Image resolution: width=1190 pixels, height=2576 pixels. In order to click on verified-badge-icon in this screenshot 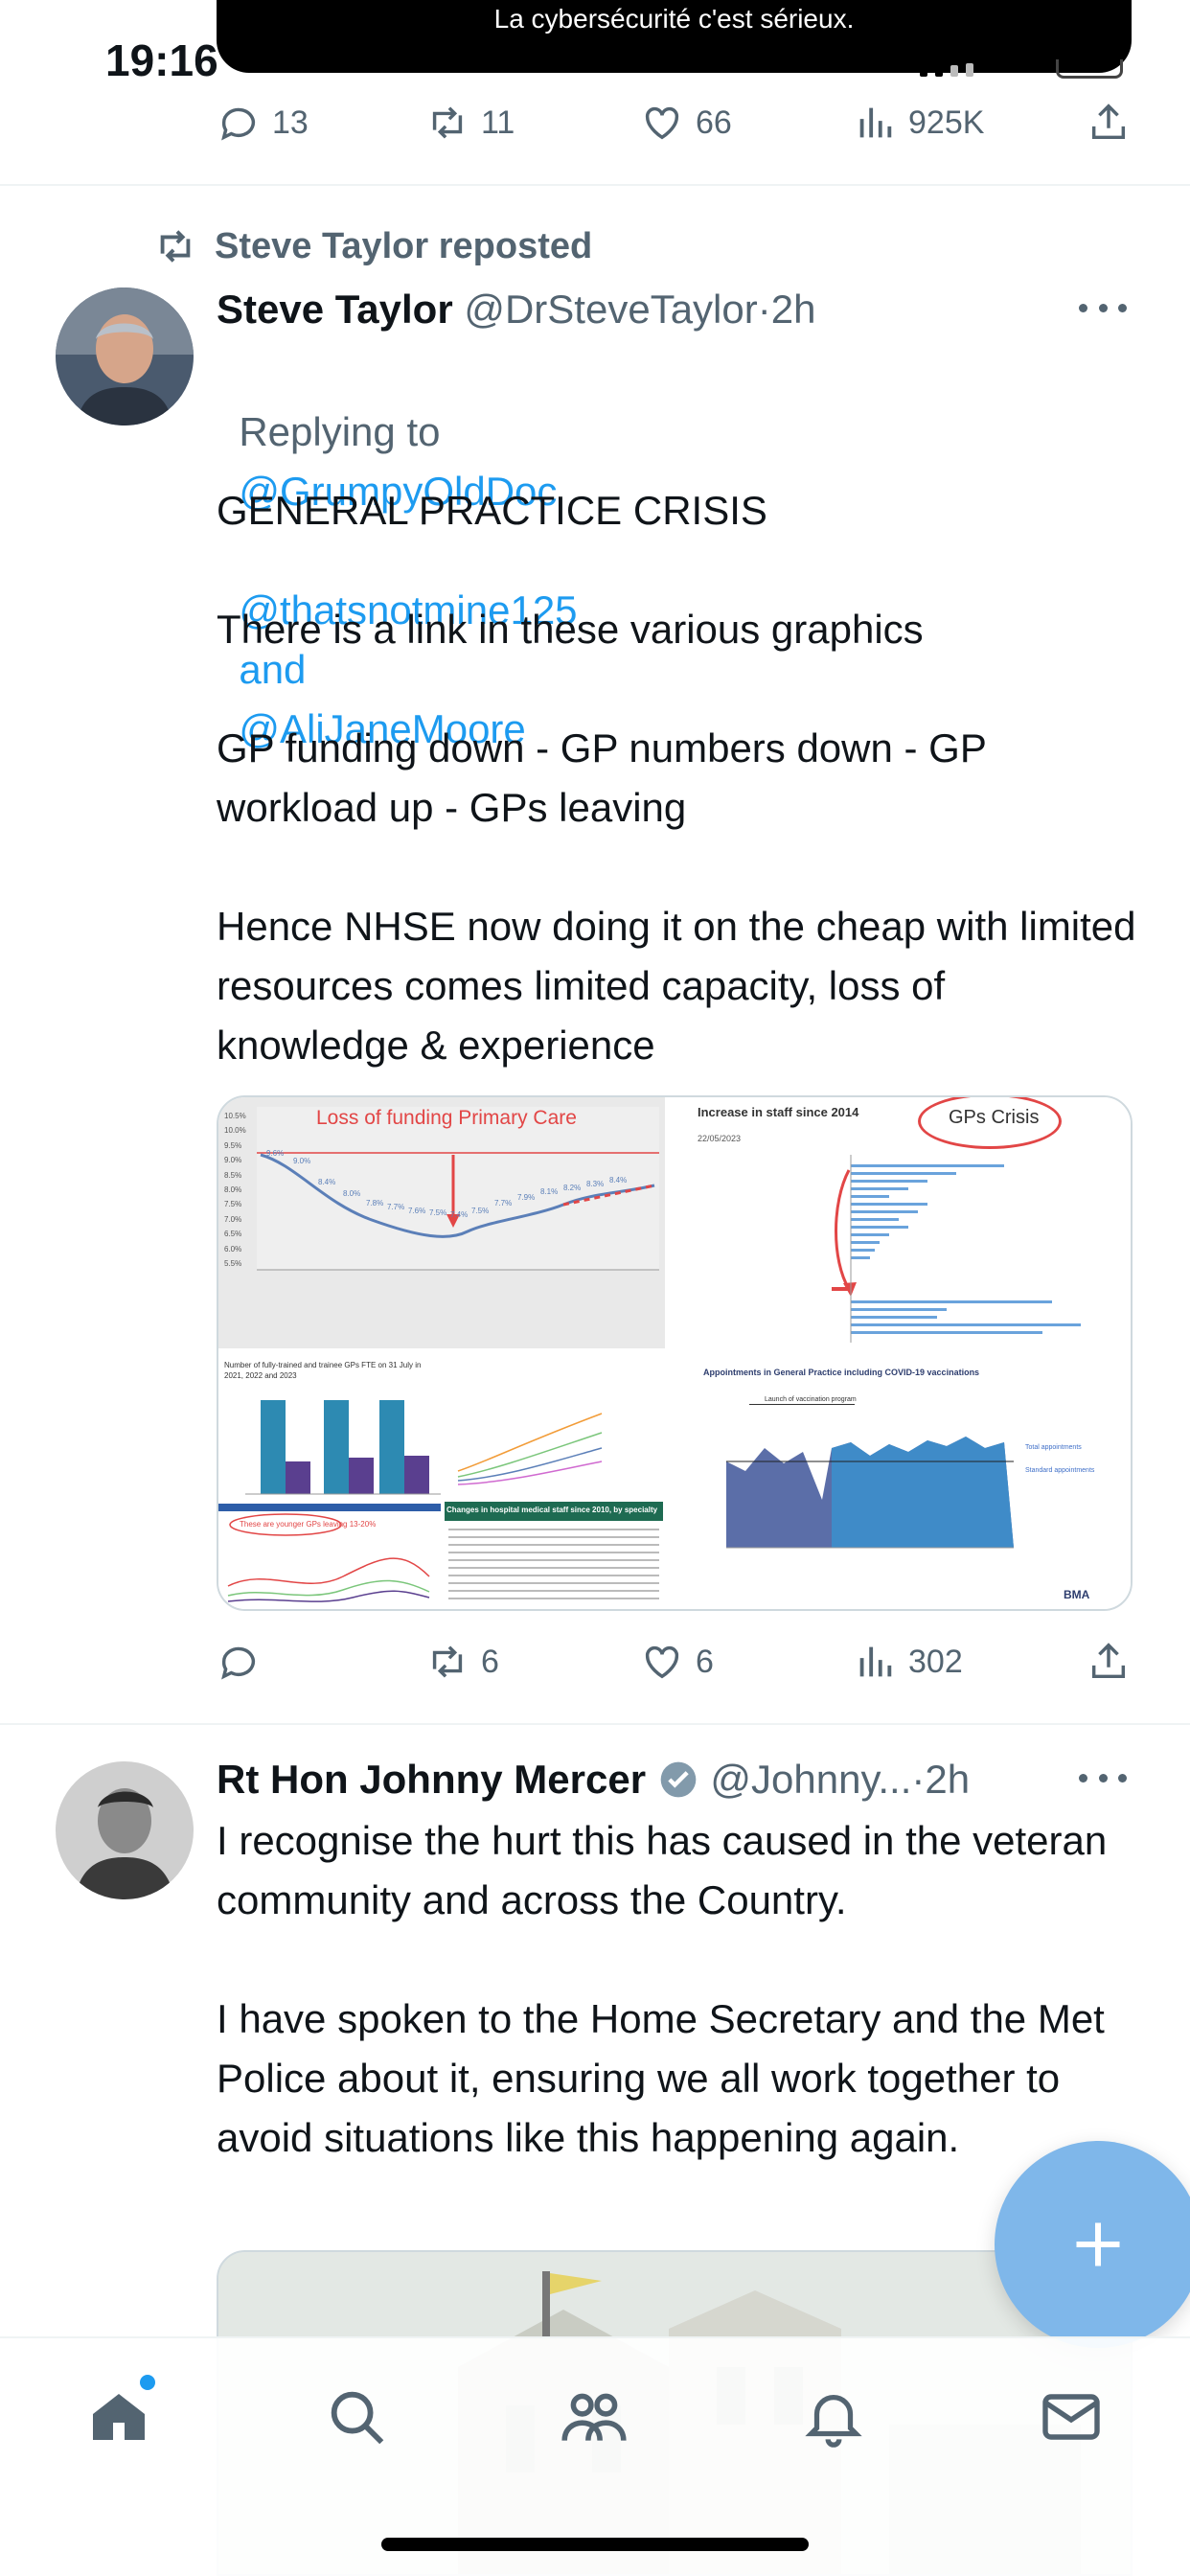, I will do `click(679, 1779)`.